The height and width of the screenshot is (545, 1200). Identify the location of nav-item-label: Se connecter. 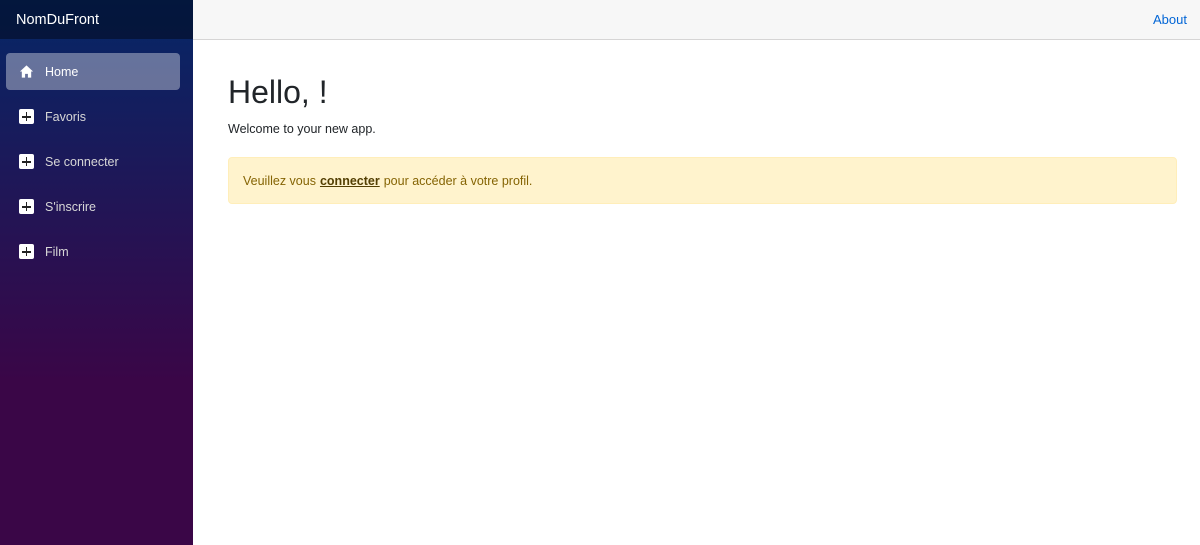
(82, 161).